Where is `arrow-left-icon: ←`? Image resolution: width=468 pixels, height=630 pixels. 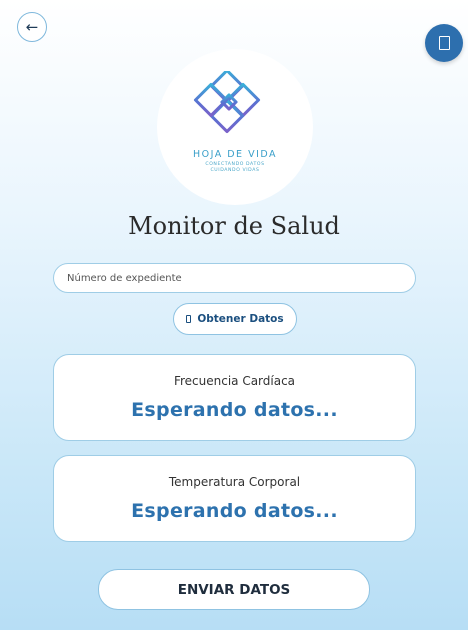
arrow-left-icon: ← is located at coordinates (32, 27).